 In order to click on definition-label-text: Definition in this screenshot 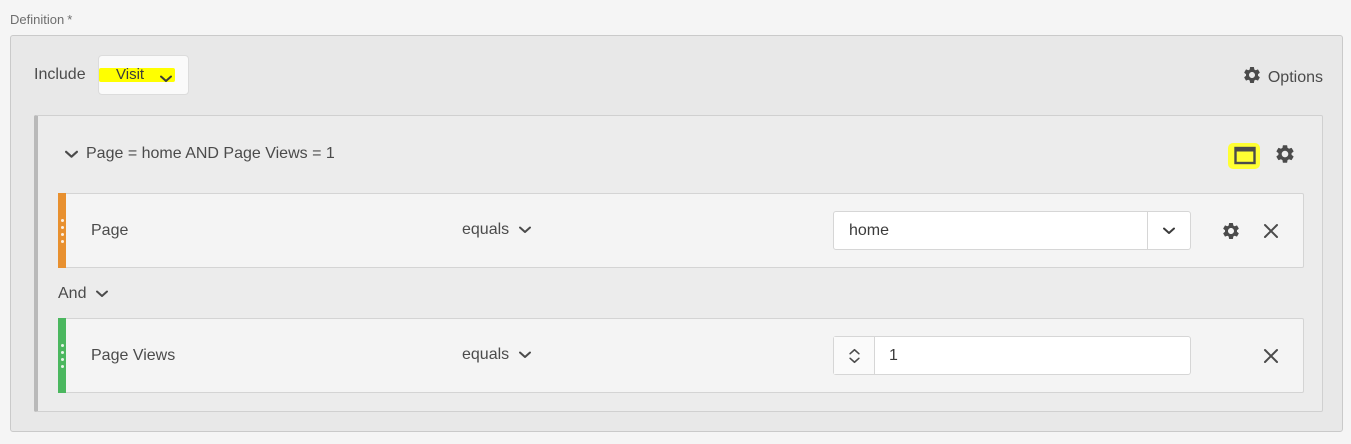, I will do `click(37, 19)`.